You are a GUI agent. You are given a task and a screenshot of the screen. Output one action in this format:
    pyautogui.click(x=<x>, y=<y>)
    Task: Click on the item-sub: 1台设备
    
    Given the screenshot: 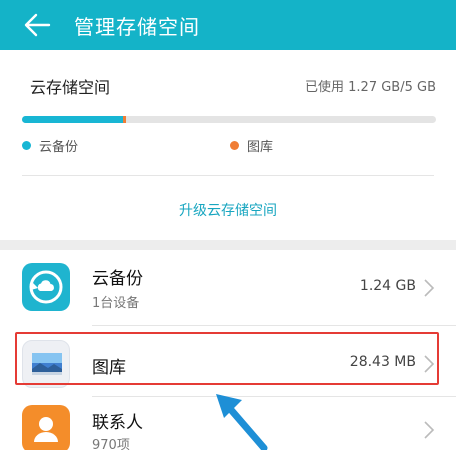 What is the action you would take?
    pyautogui.click(x=116, y=303)
    